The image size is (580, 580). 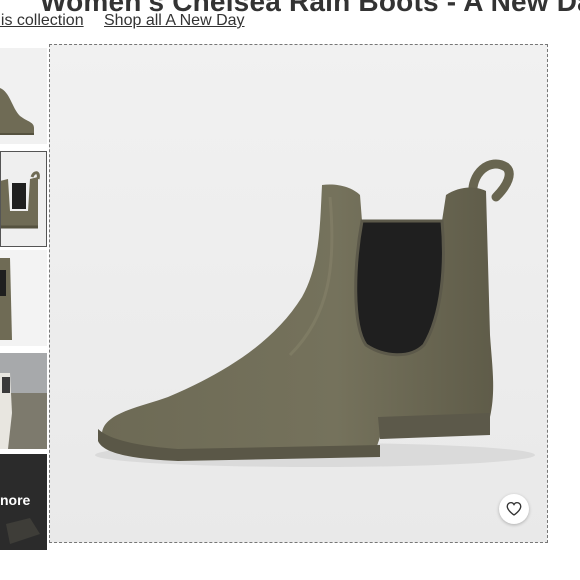 I want to click on thumbnail-boot-angle, so click(x=23, y=199).